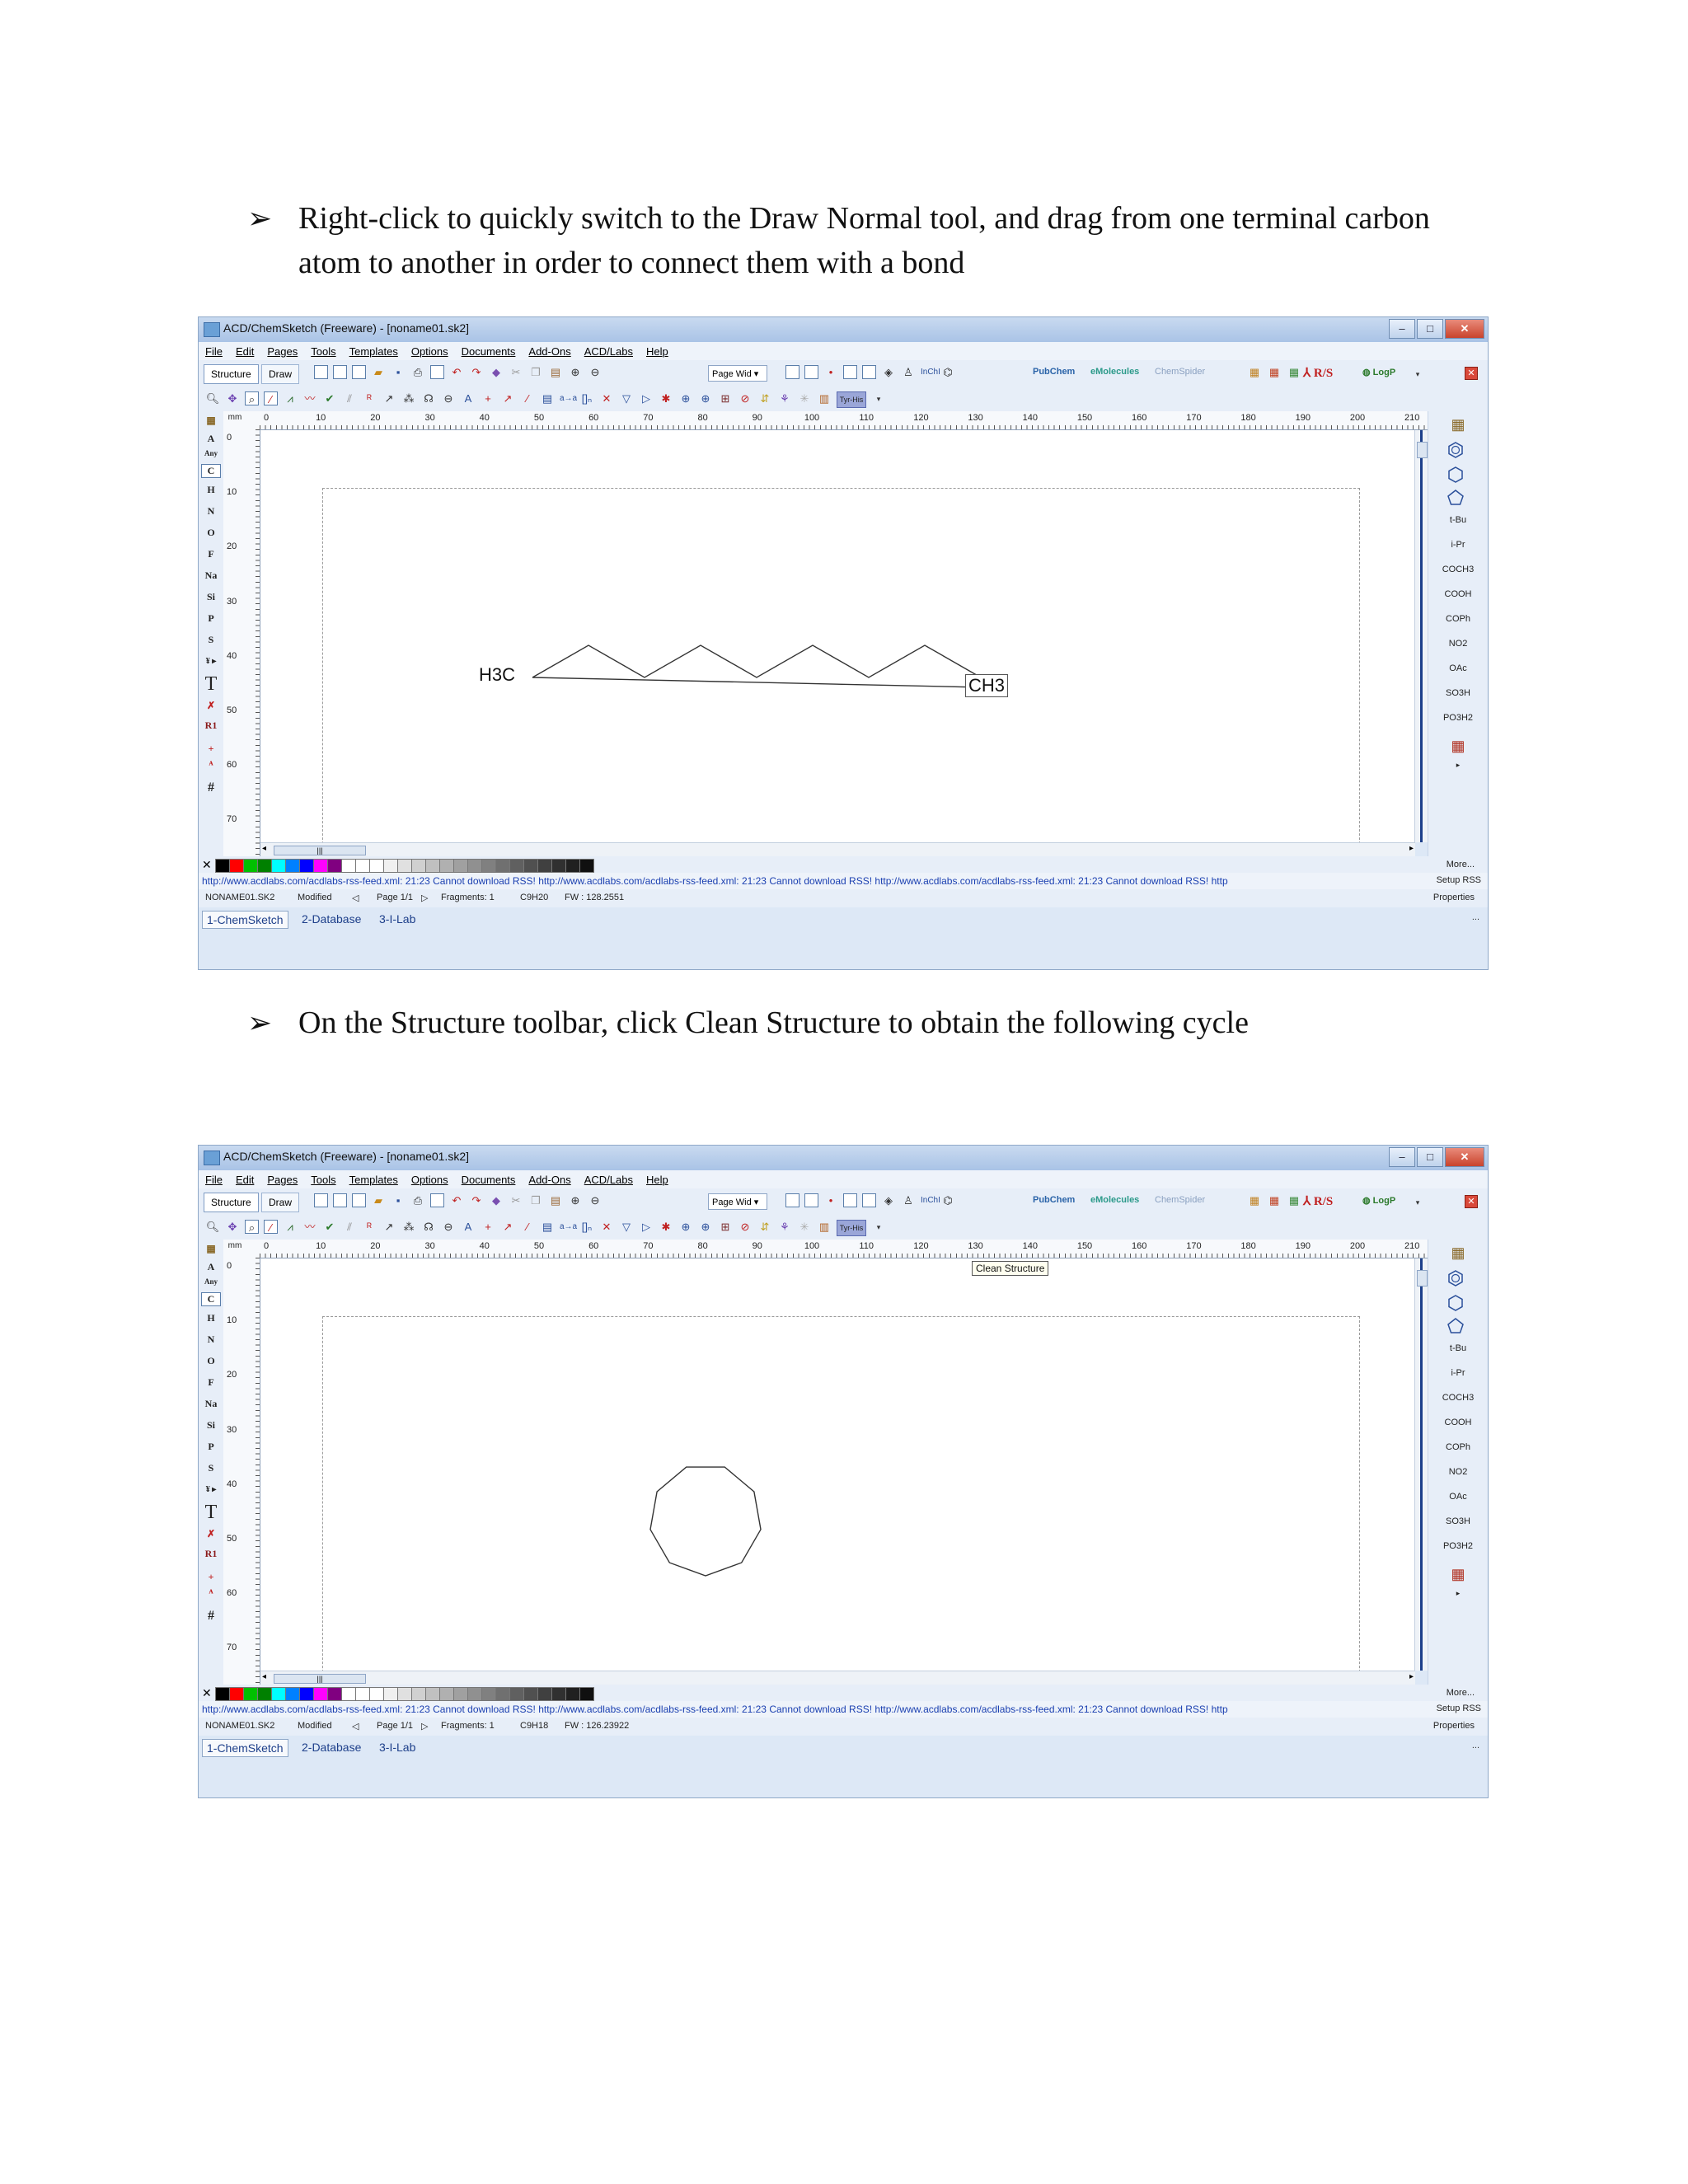 This screenshot has height=2184, width=1688. I want to click on toolbar2-overflow-icon: ▾, so click(878, 398).